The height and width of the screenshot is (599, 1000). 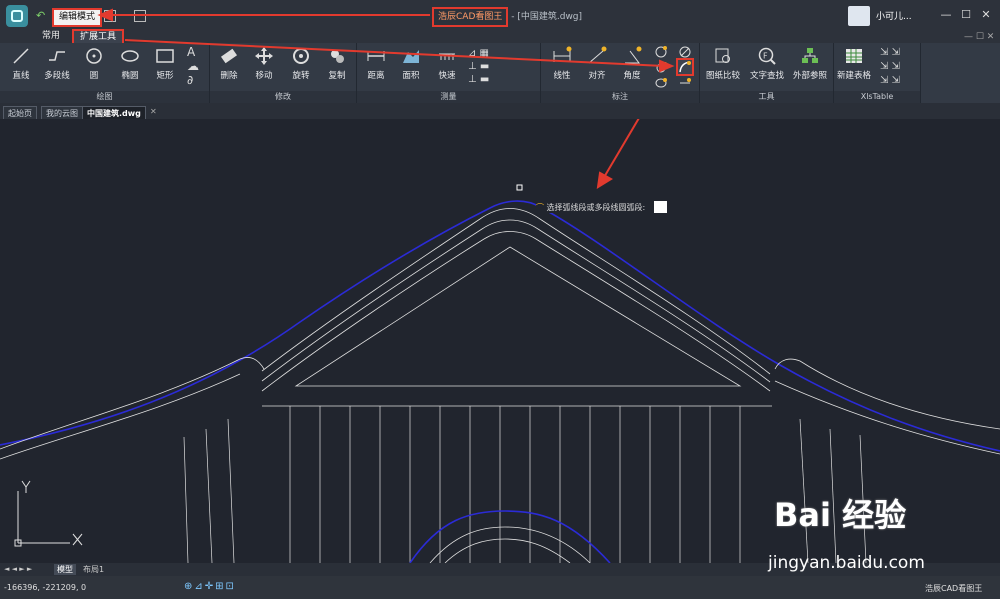 I want to click on pediment-triangle, so click(x=518, y=316).